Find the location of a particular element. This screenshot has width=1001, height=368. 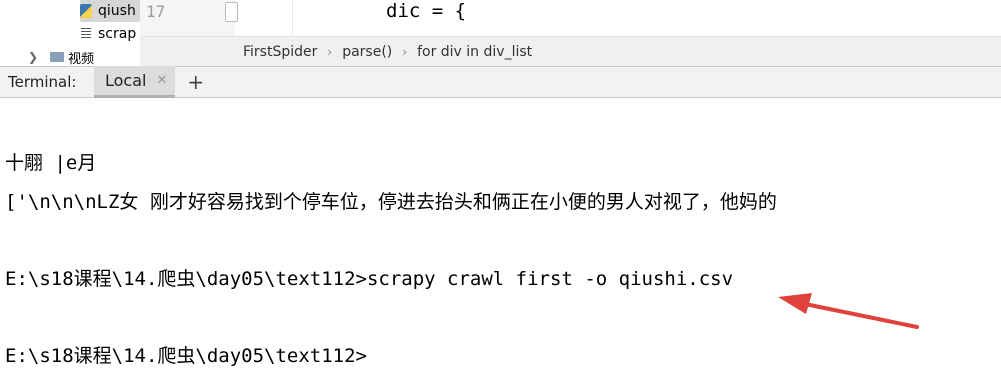

tree-item-scrapy: scrap is located at coordinates (108, 34).